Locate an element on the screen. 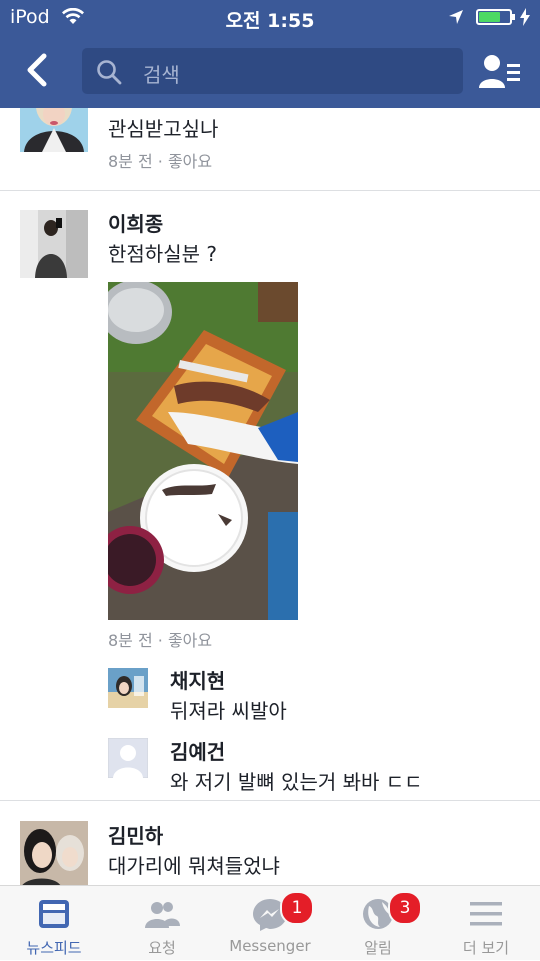 The image size is (540, 961). bottom-tab-bar: 뉴스피드 요청 1 Messenger 3 알림 더 보기 is located at coordinates (270, 922).